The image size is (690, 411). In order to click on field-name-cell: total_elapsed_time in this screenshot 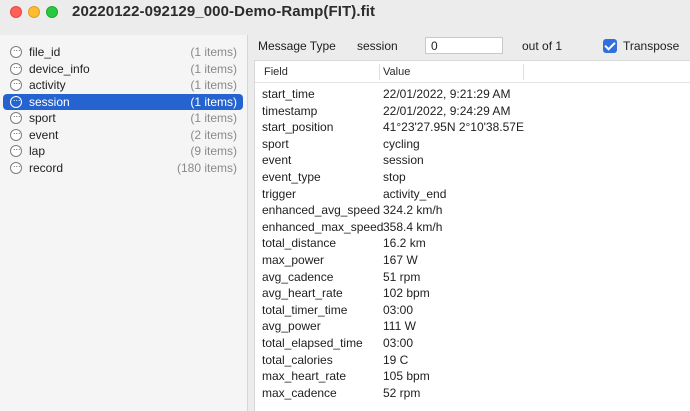, I will do `click(312, 343)`.